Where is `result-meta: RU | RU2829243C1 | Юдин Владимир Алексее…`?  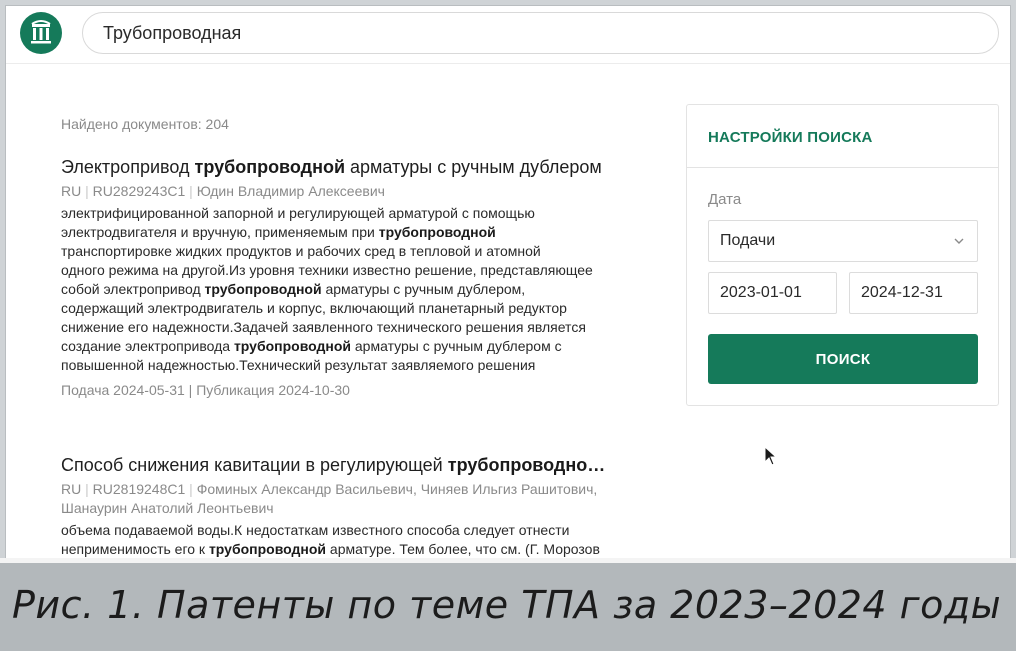
result-meta: RU | RU2829243C1 | Юдин Владимир Алексее… is located at coordinates (346, 191).